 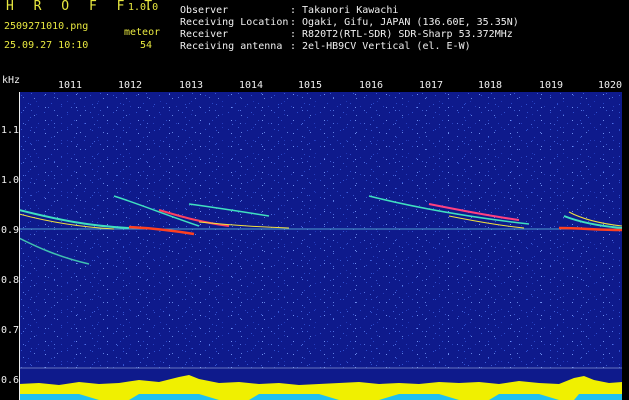 What do you see at coordinates (10, 380) in the screenshot?
I see `y-tick-label: 0.6` at bounding box center [10, 380].